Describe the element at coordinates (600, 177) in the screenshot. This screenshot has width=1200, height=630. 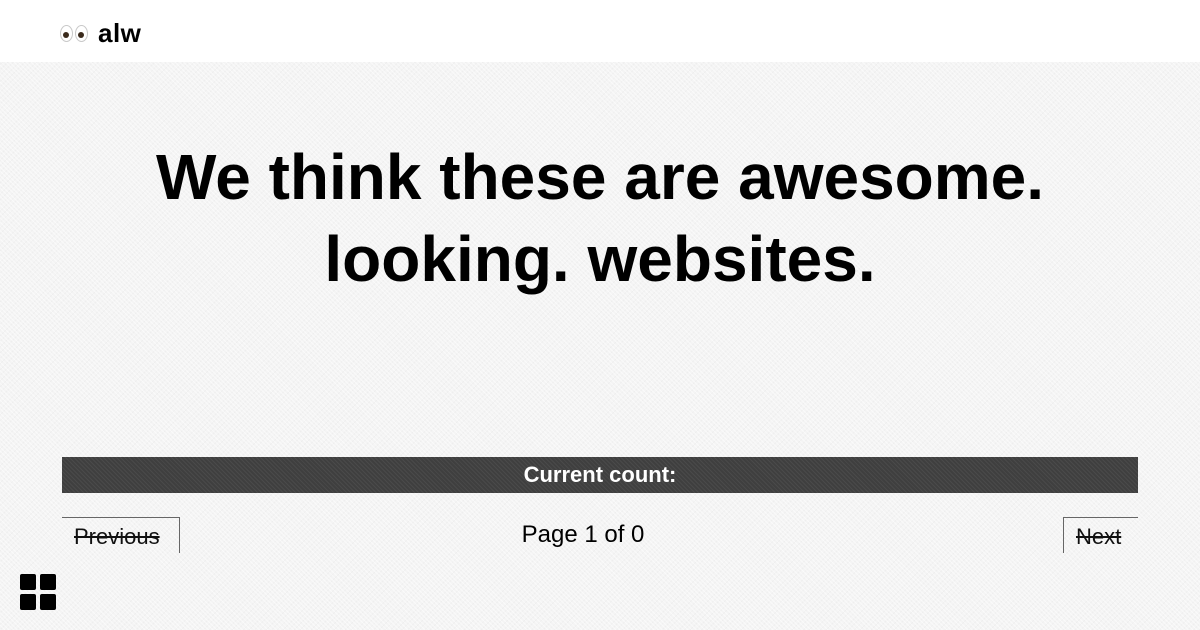
I see `hero-line-1: We think these are awesome.` at that location.